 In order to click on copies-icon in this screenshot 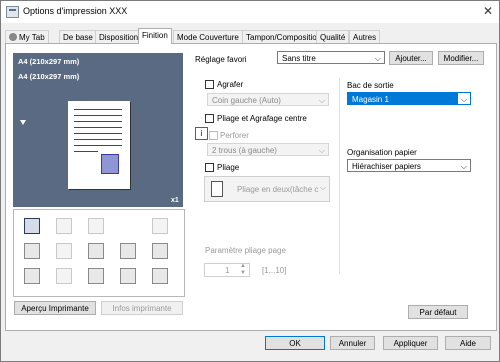, I will do `click(96, 226)`.